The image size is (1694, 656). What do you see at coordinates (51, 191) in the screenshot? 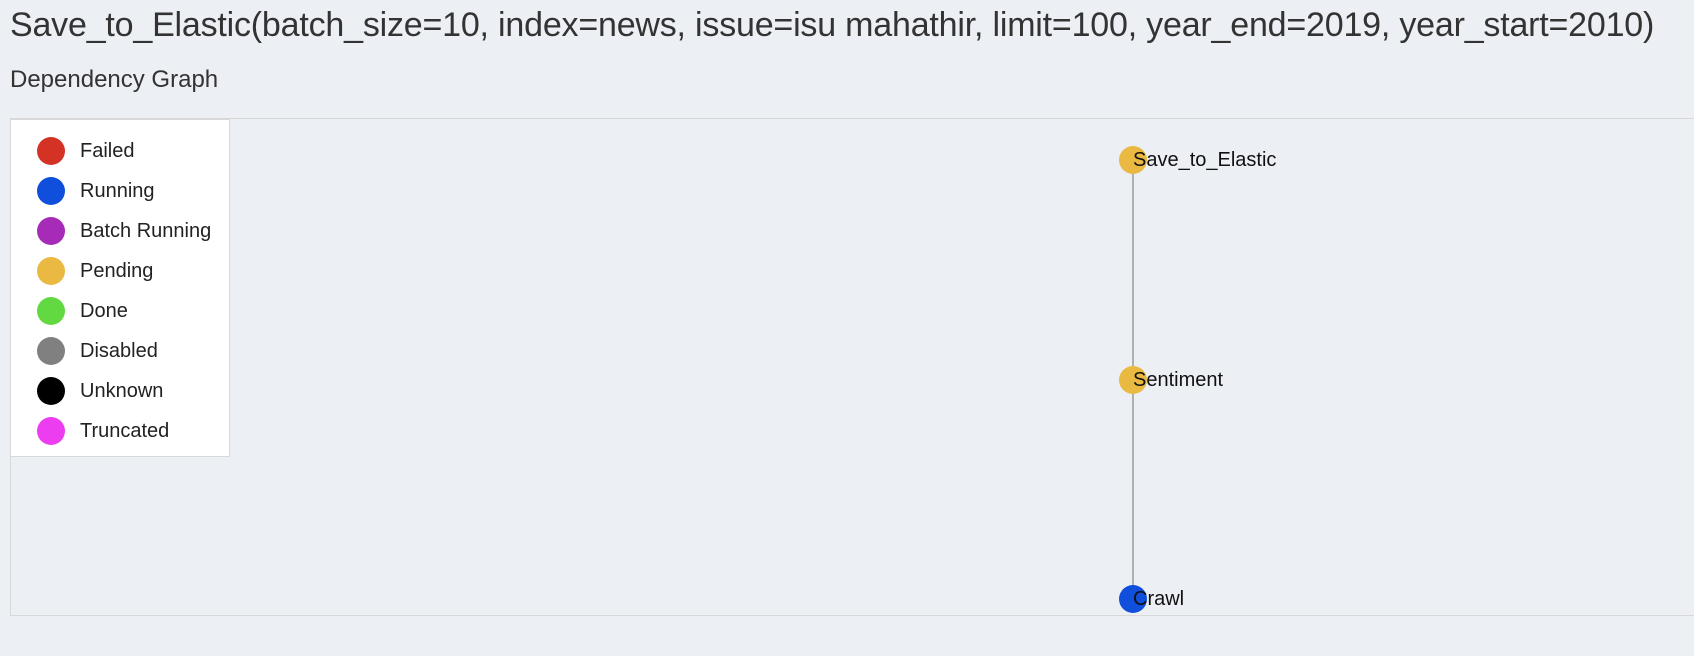
I see `running-status-dot-icon` at bounding box center [51, 191].